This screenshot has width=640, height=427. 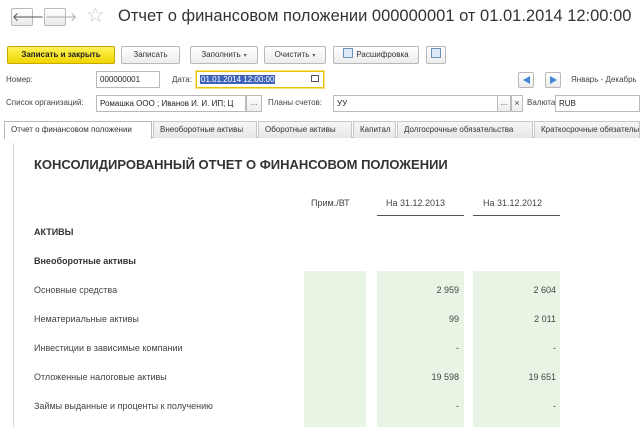 I want to click on favorite-star-icon: ☆, so click(x=95, y=16).